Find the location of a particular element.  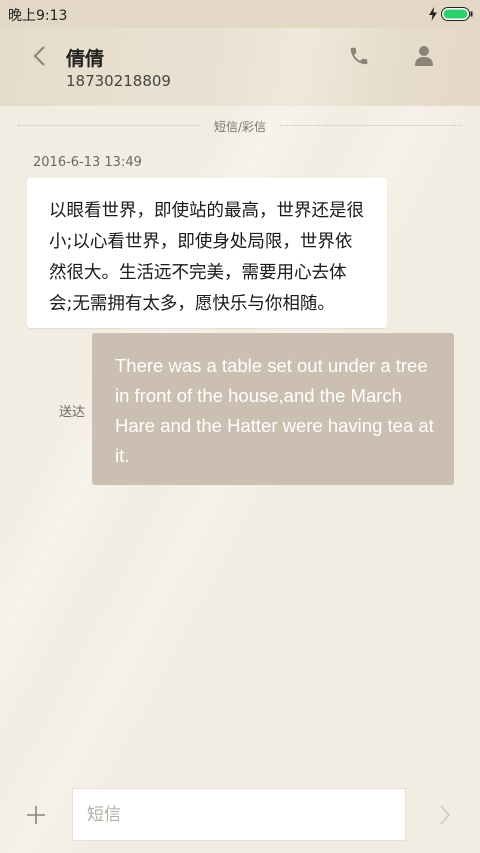

add-attachment-icon is located at coordinates (36, 815).